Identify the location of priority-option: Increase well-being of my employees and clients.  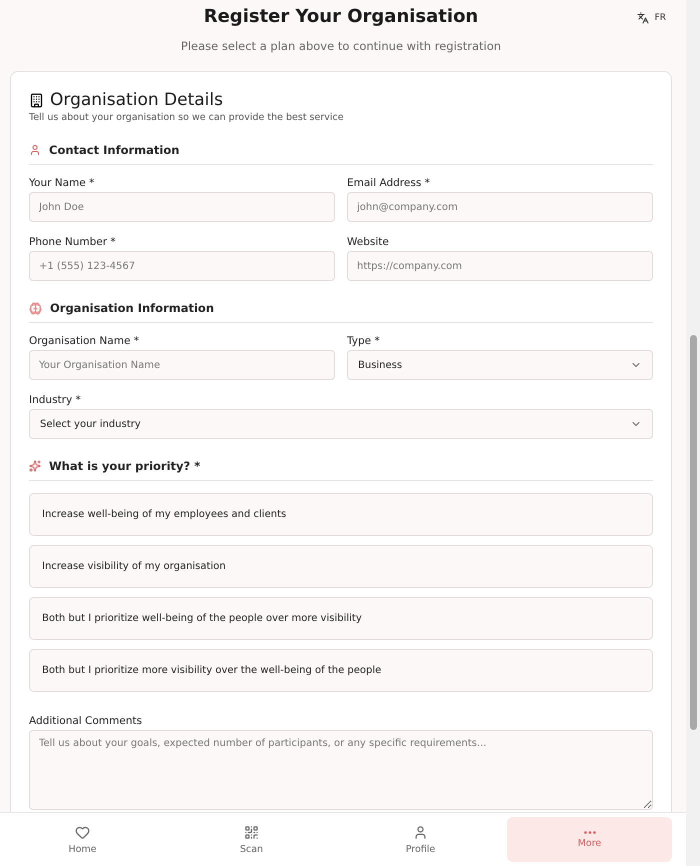
(341, 514).